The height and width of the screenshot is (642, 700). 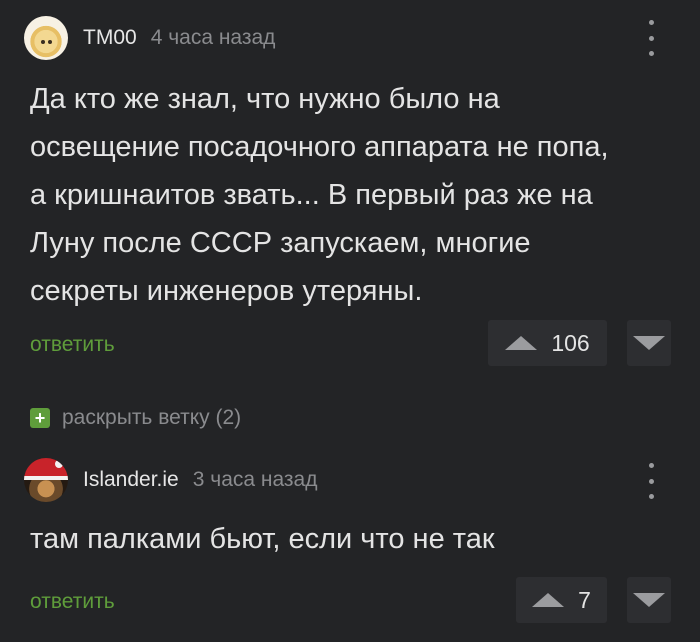 What do you see at coordinates (46, 469) in the screenshot?
I see `santa-hat-icon` at bounding box center [46, 469].